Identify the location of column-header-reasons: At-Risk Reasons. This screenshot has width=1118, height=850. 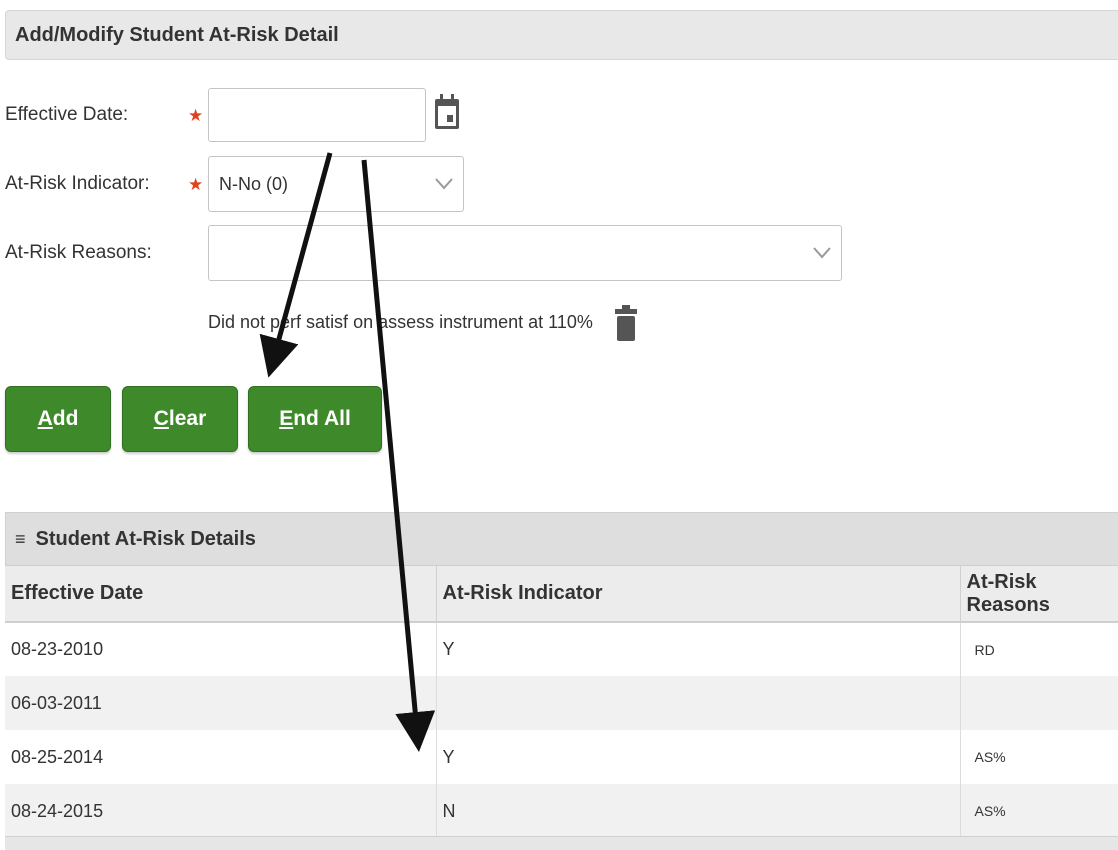
(1038, 594).